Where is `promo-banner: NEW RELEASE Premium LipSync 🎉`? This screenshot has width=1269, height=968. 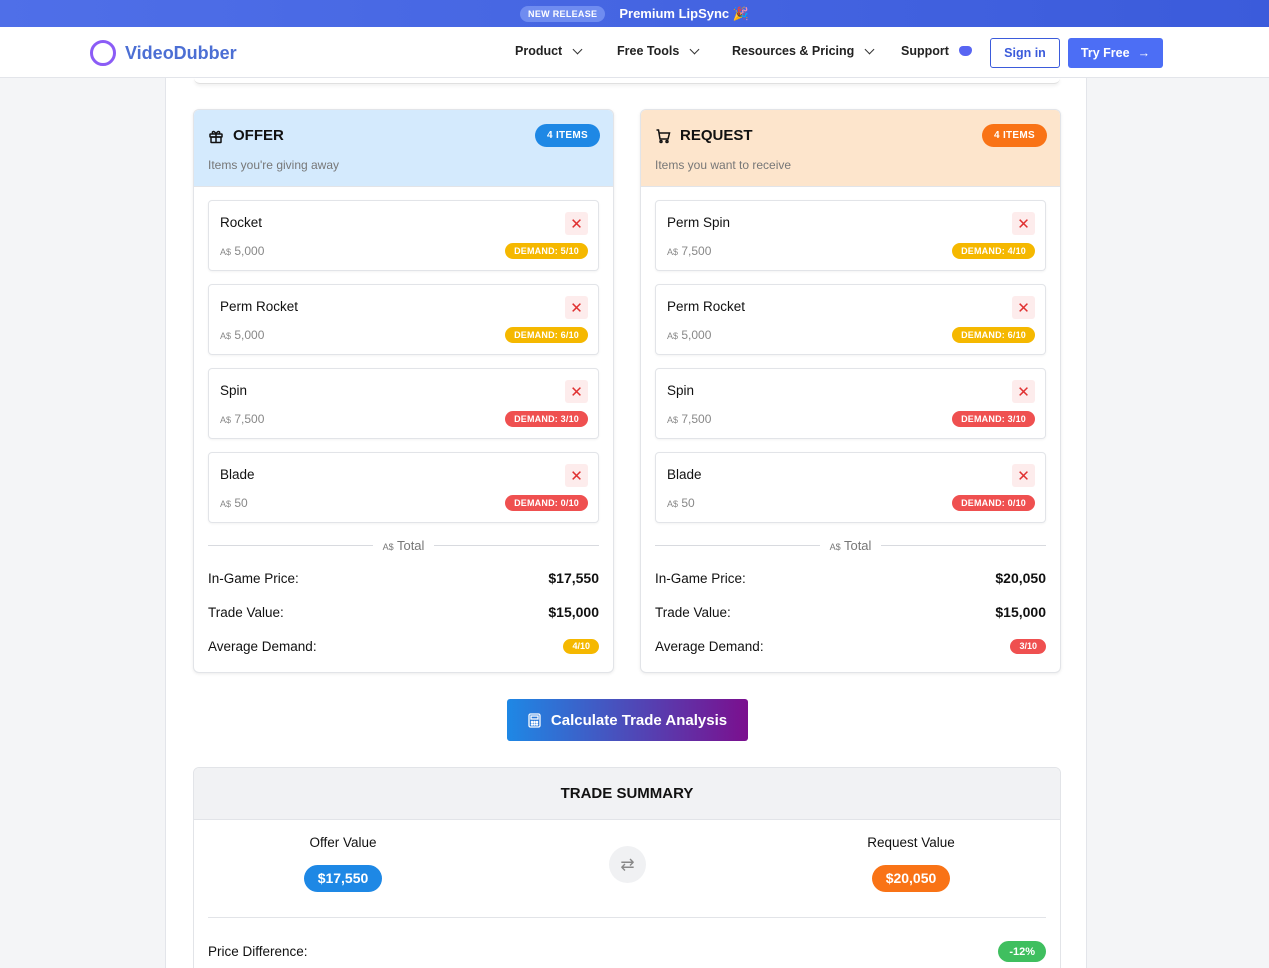 promo-banner: NEW RELEASE Premium LipSync 🎉 is located at coordinates (634, 13).